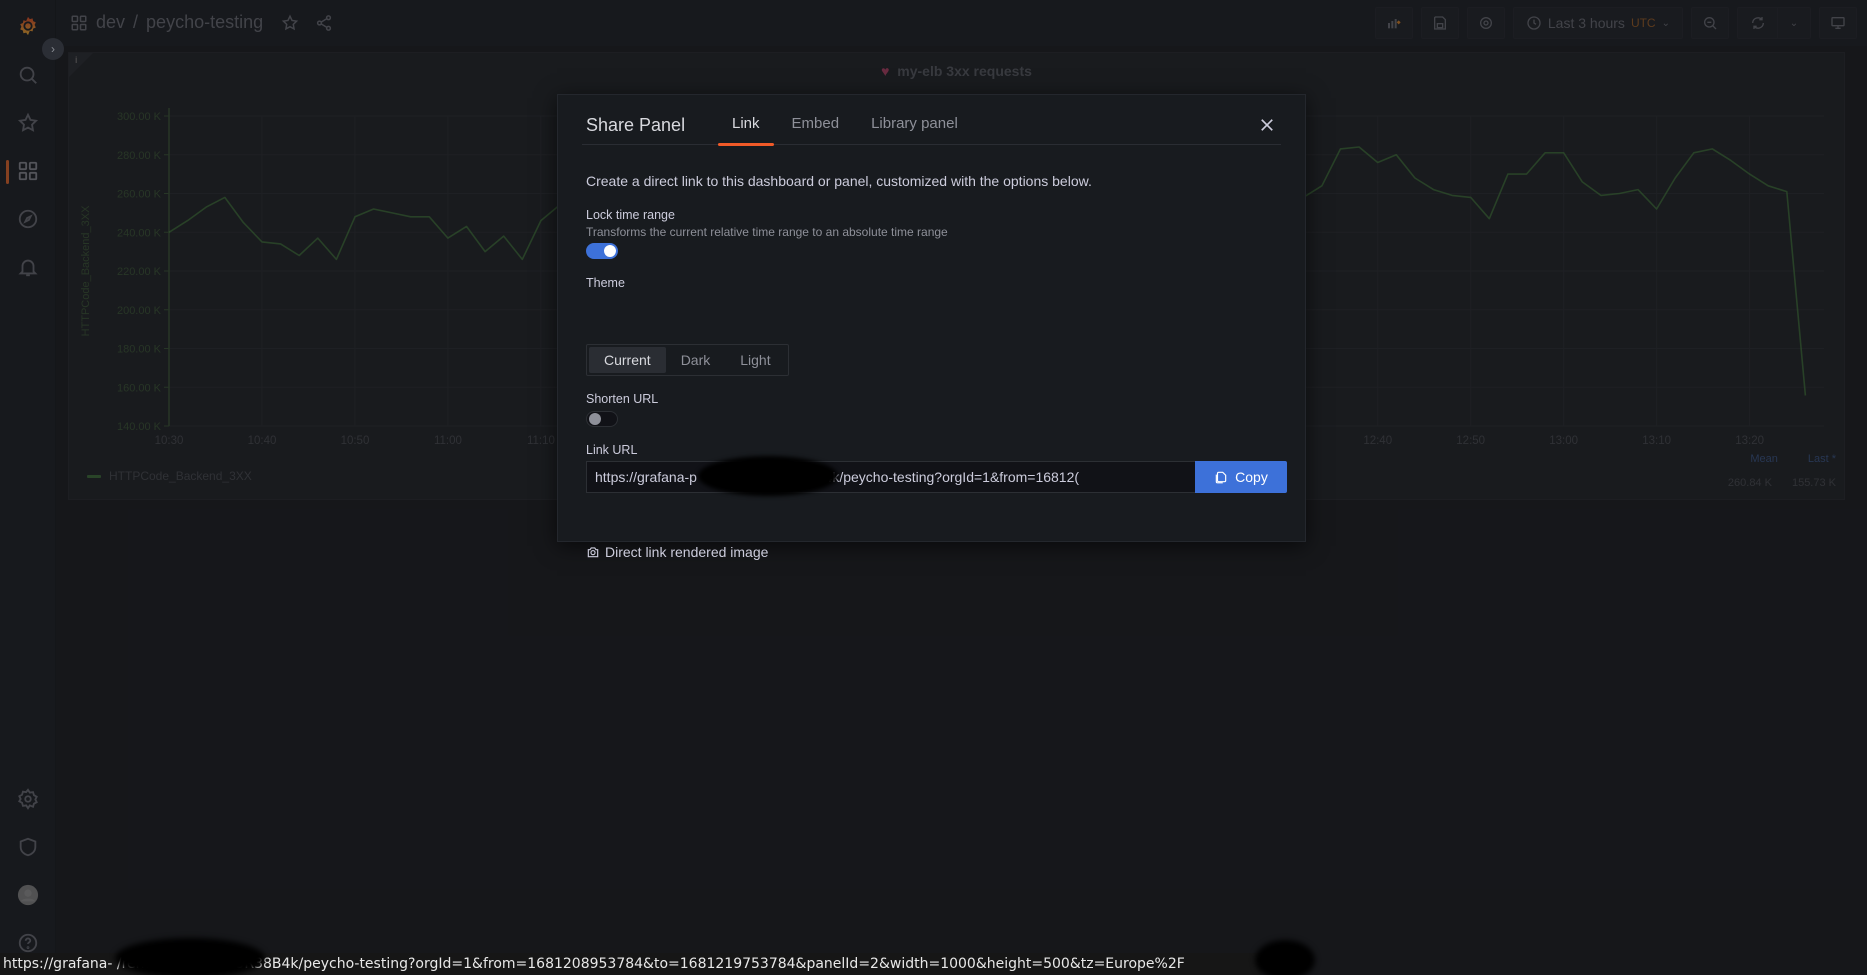 This screenshot has height=975, width=1867. I want to click on chevron-right-icon: ›, so click(53, 49).